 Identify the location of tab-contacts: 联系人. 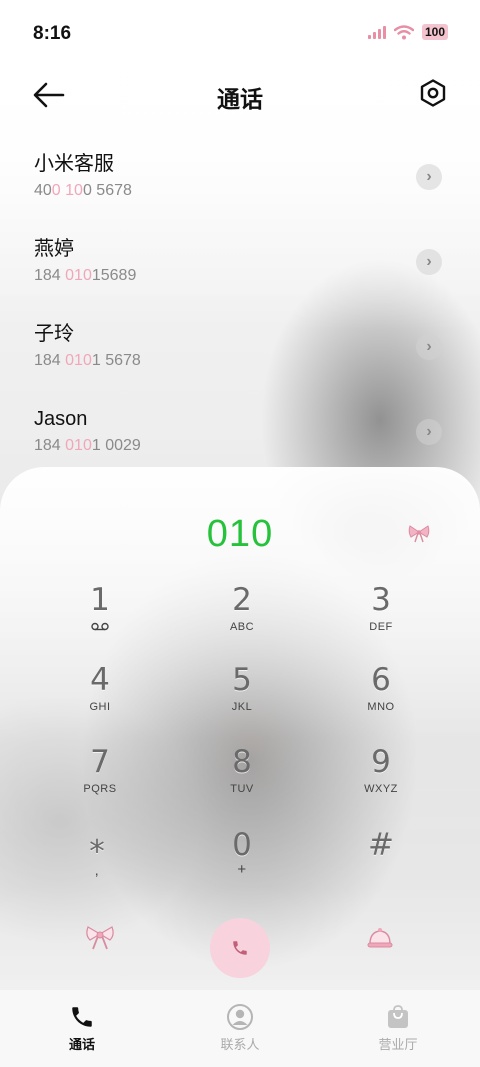
(240, 1027).